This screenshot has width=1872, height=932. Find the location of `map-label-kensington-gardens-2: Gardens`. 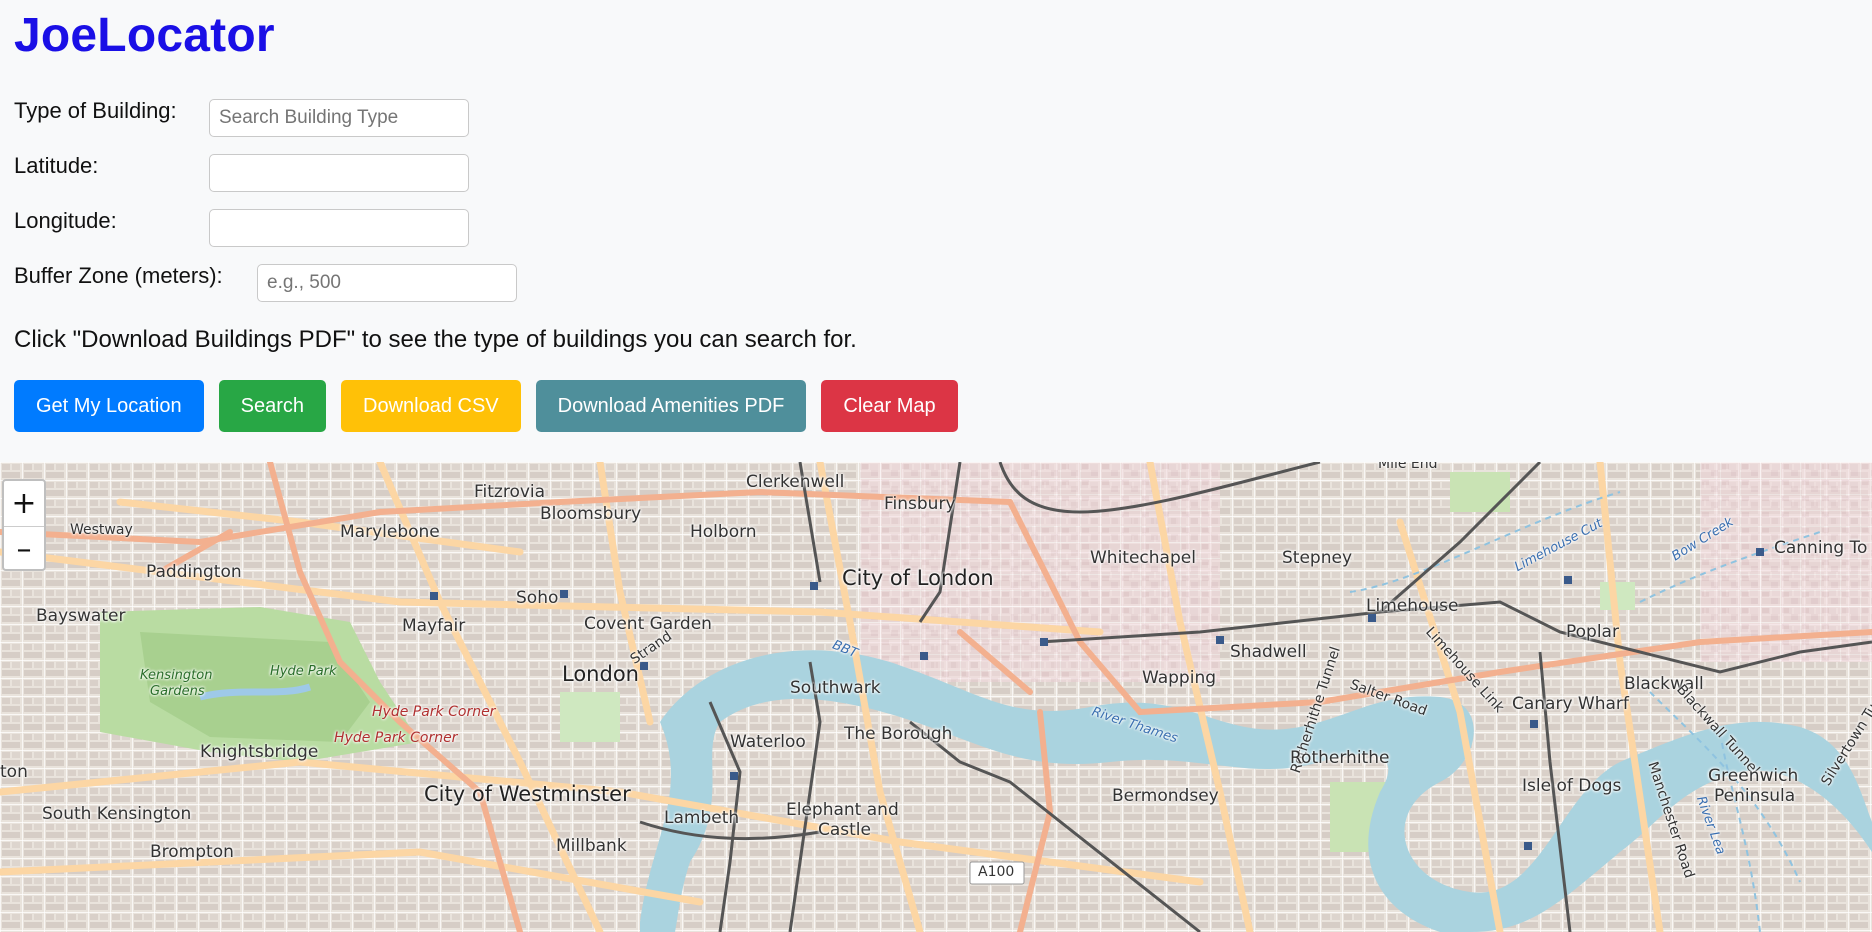

map-label-kensington-gardens-2: Gardens is located at coordinates (177, 691).